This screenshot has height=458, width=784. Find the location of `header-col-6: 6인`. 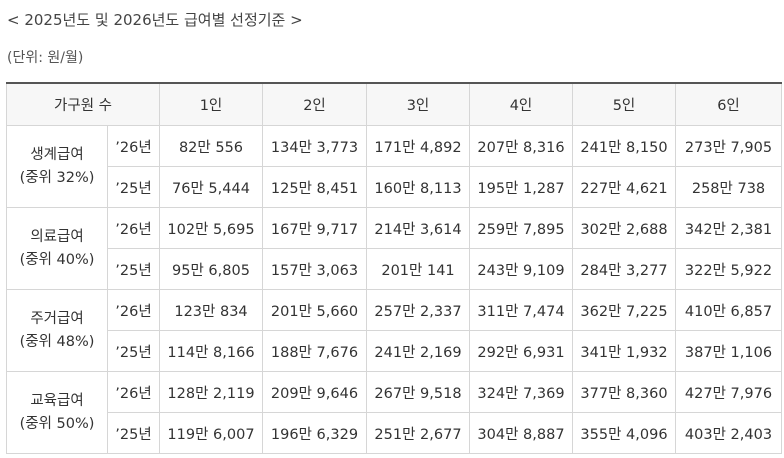

header-col-6: 6인 is located at coordinates (728, 104).